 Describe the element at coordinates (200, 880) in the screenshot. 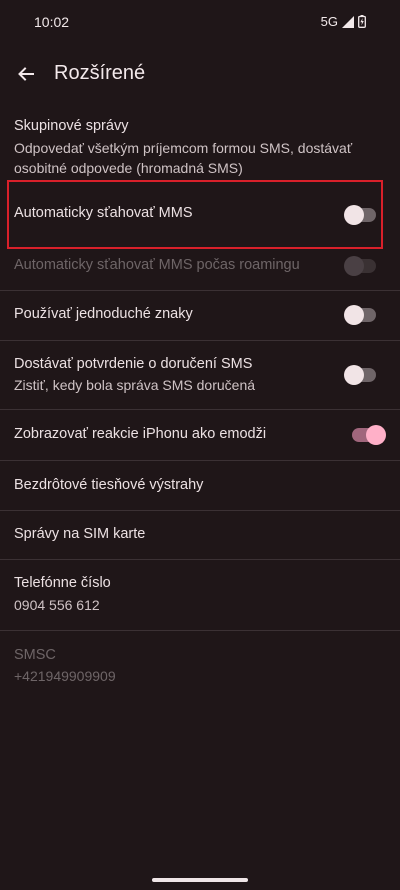

I see `nav-gesture-handle` at that location.